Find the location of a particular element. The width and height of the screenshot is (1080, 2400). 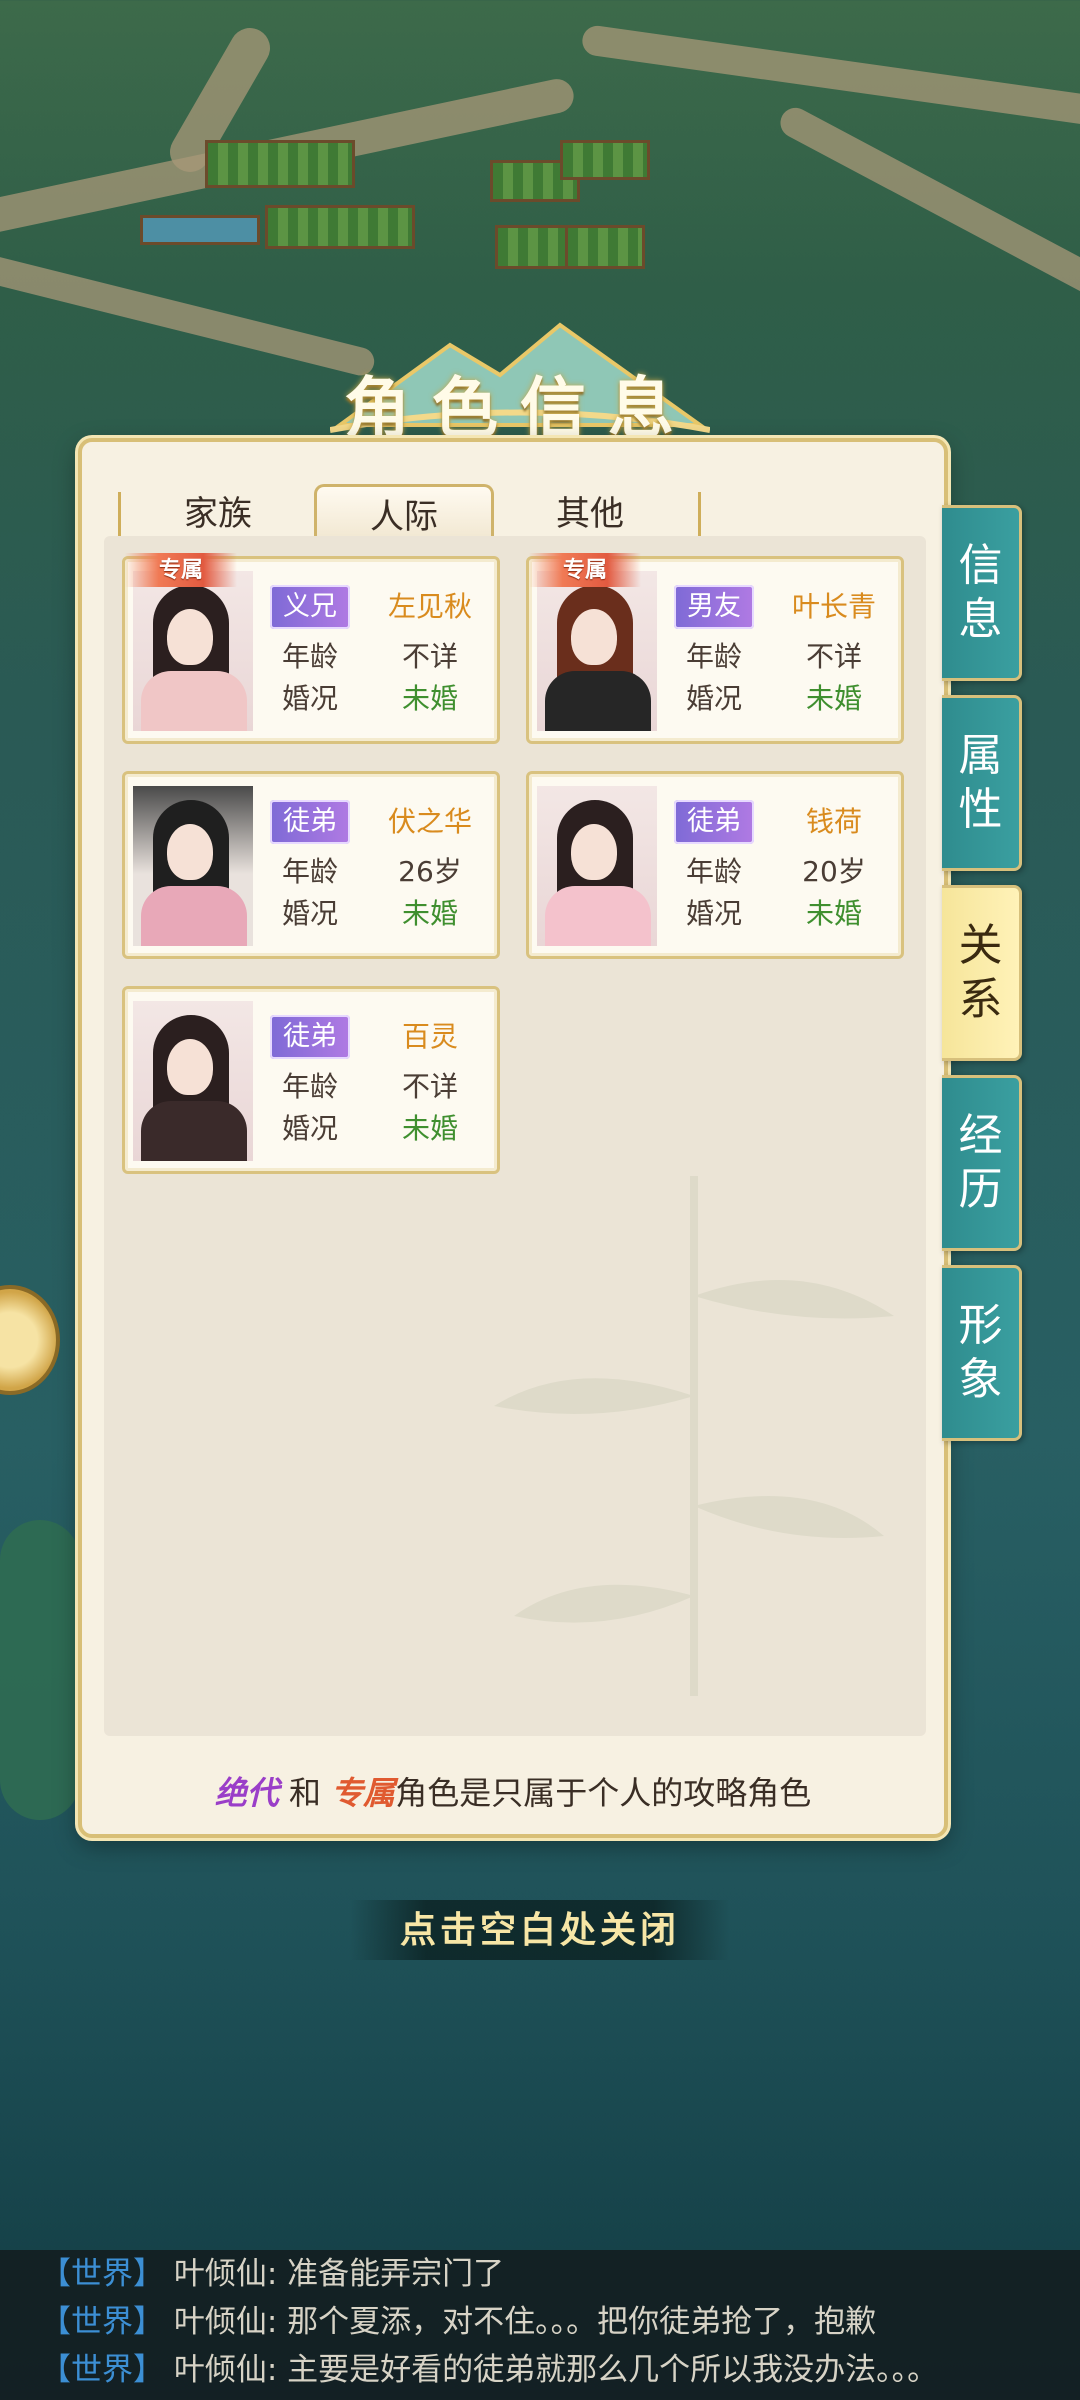

character-card: 徒弟 钱荷 年龄 20岁 婚况 未婚 is located at coordinates (715, 865).